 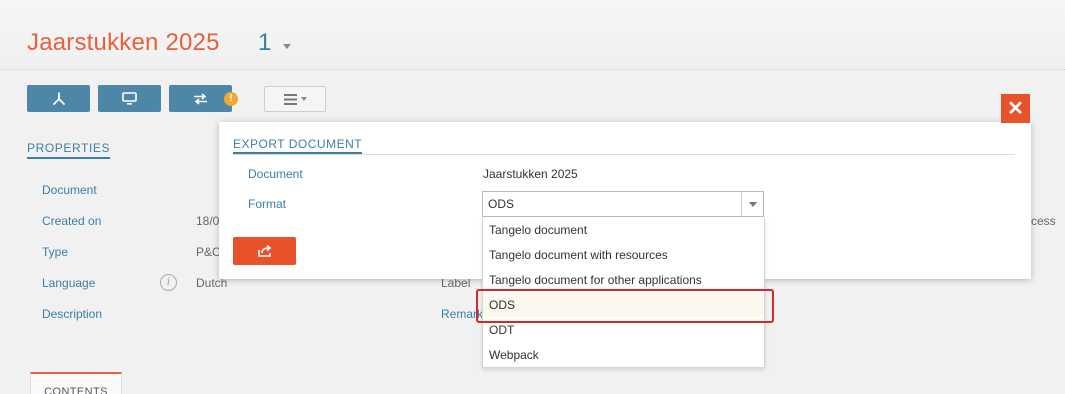 I want to click on type-label: Type, so click(x=55, y=252).